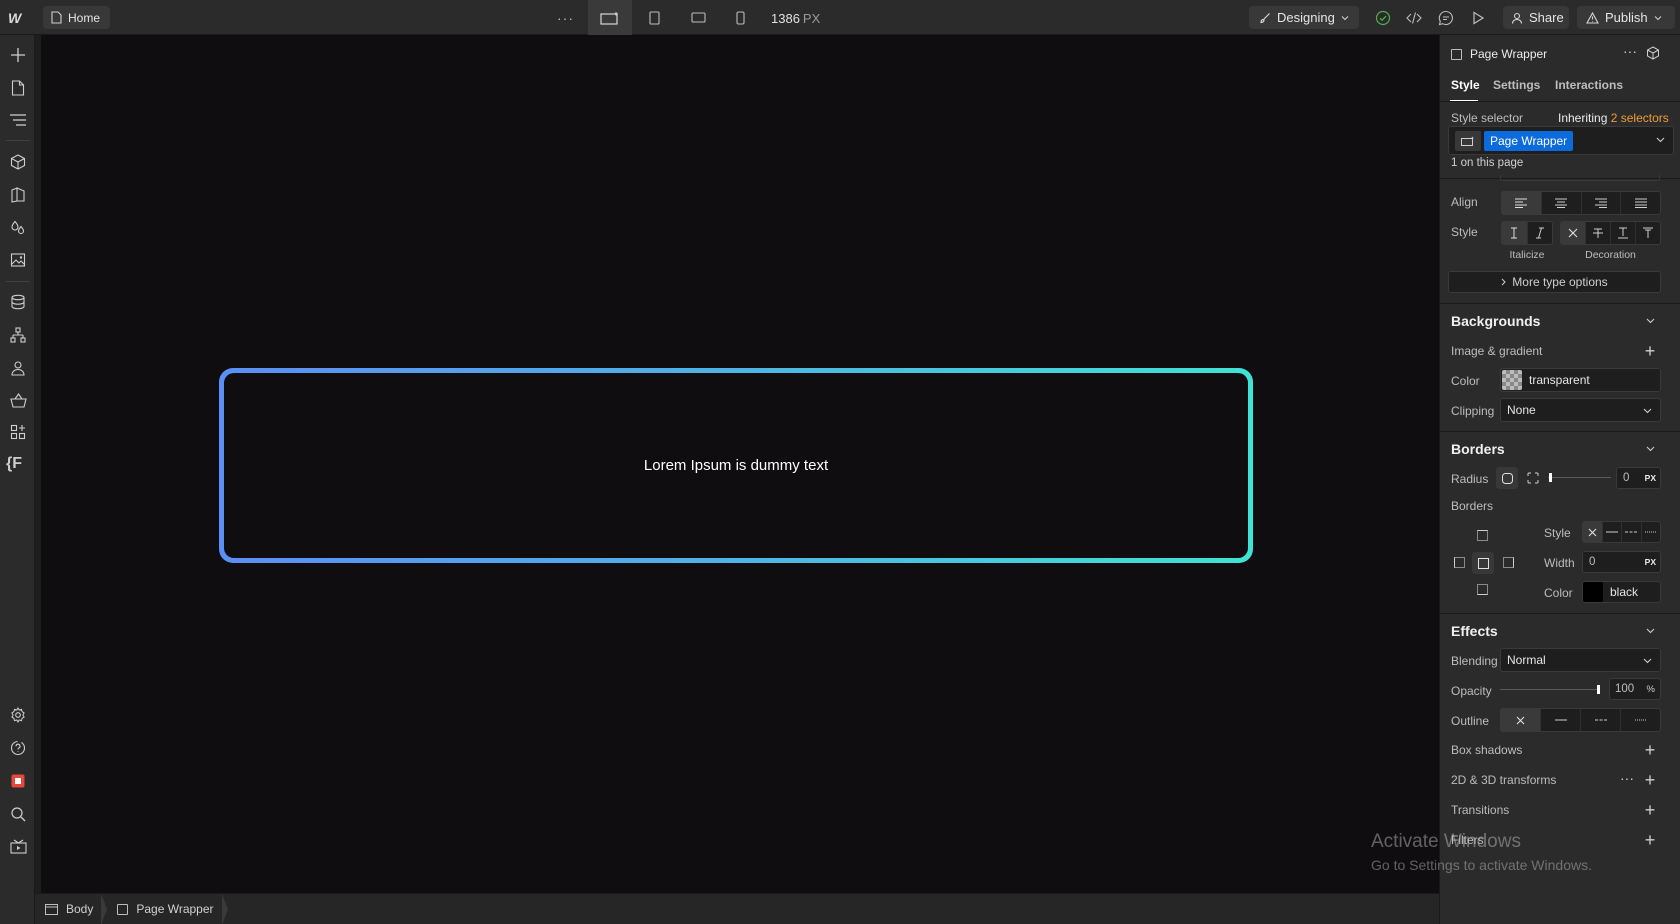 This screenshot has width=1680, height=924. I want to click on add-filter-icon: +, so click(1650, 840).